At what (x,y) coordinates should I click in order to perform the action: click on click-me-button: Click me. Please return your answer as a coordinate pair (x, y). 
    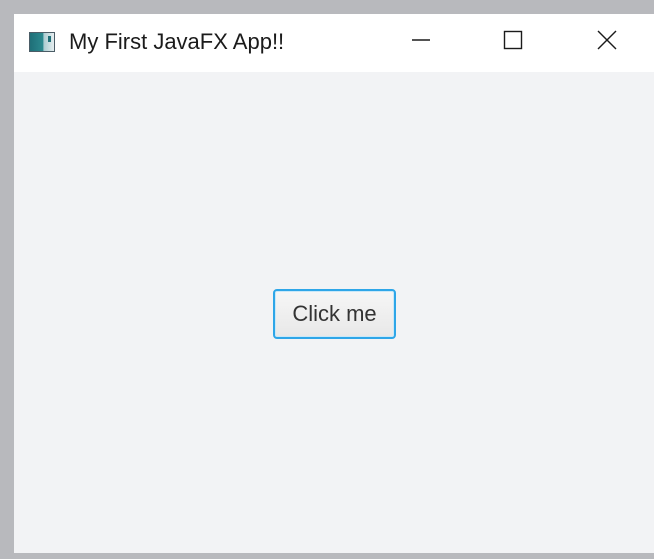
    Looking at the image, I should click on (334, 314).